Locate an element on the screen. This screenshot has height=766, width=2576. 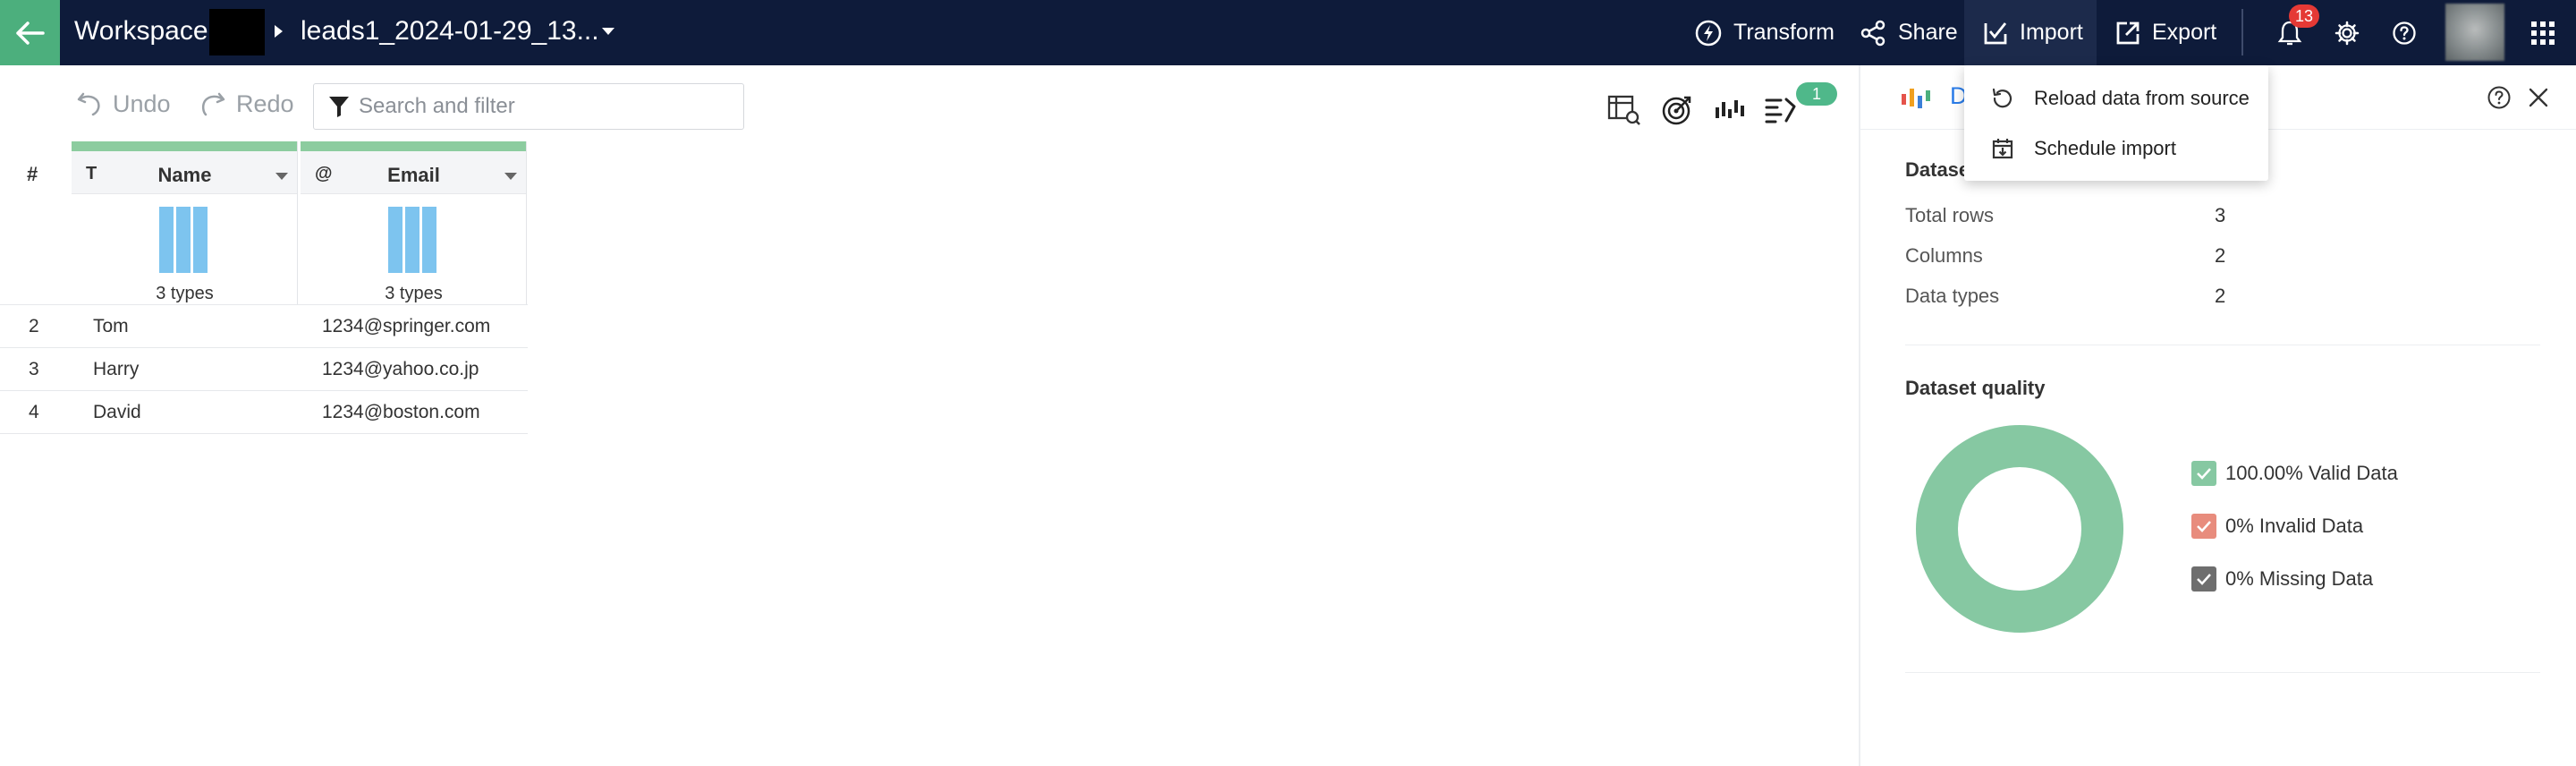
notification-badge: 13 is located at coordinates (2304, 16).